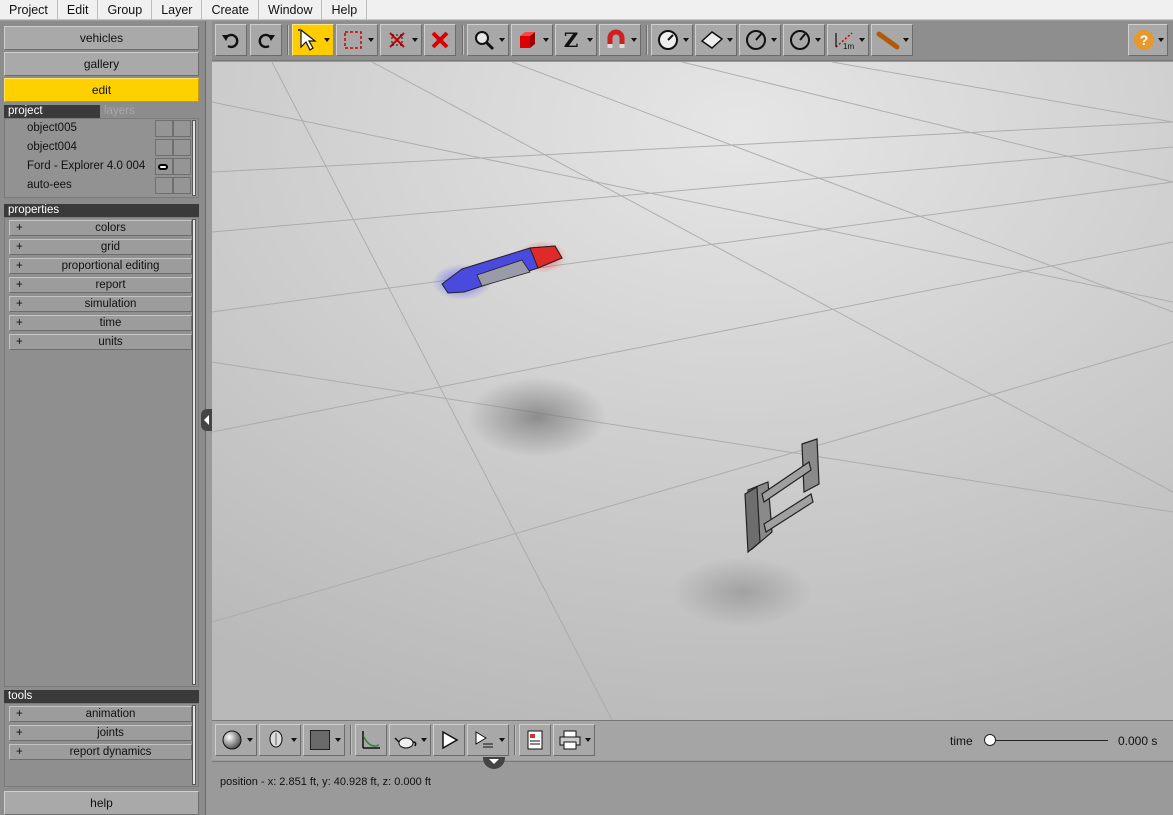 The width and height of the screenshot is (1173, 815). What do you see at coordinates (52, 111) in the screenshot?
I see `tab-project: project` at bounding box center [52, 111].